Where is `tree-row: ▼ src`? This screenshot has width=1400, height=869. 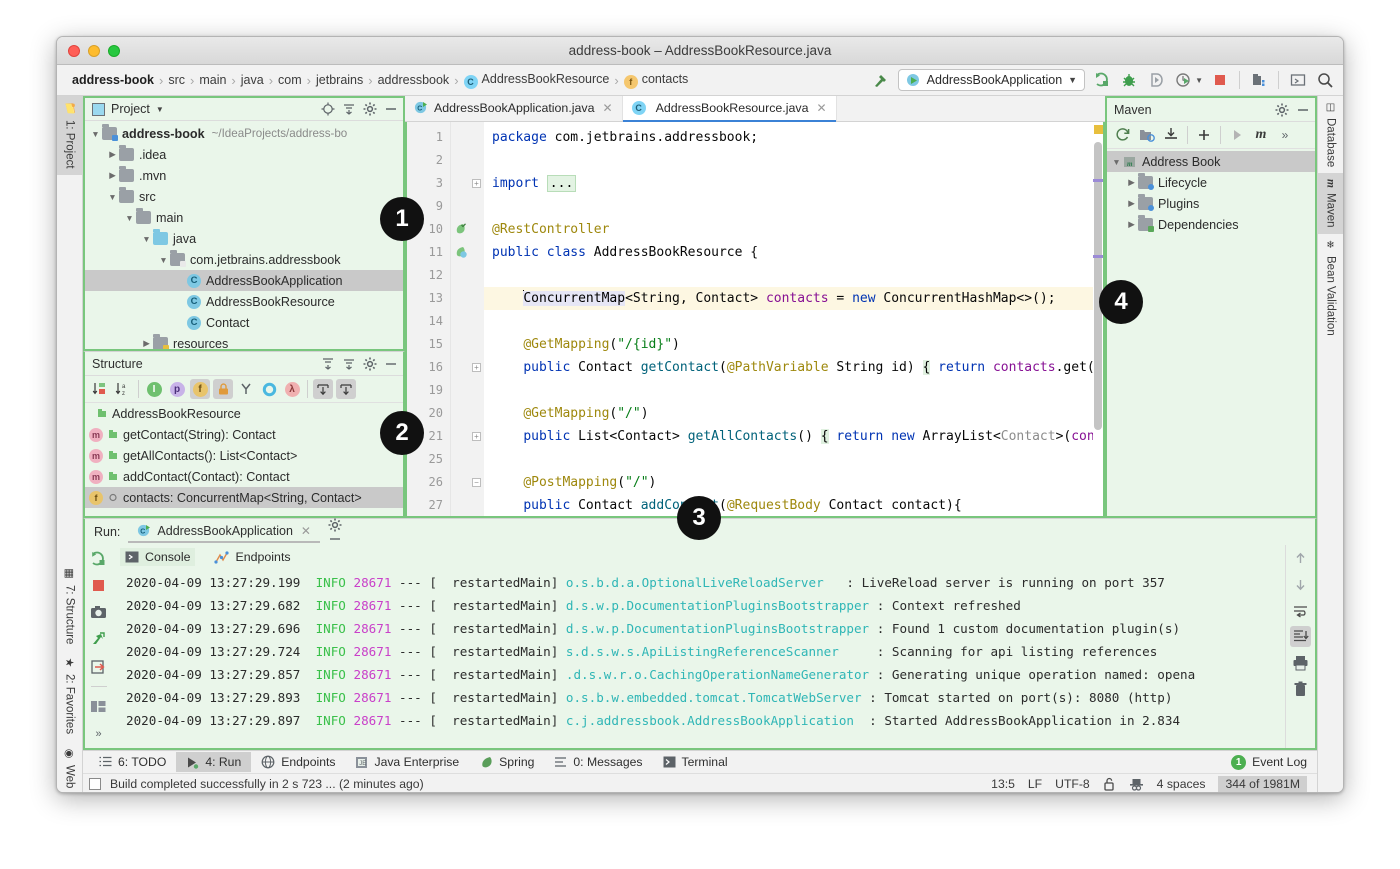 tree-row: ▼ src is located at coordinates (244, 196).